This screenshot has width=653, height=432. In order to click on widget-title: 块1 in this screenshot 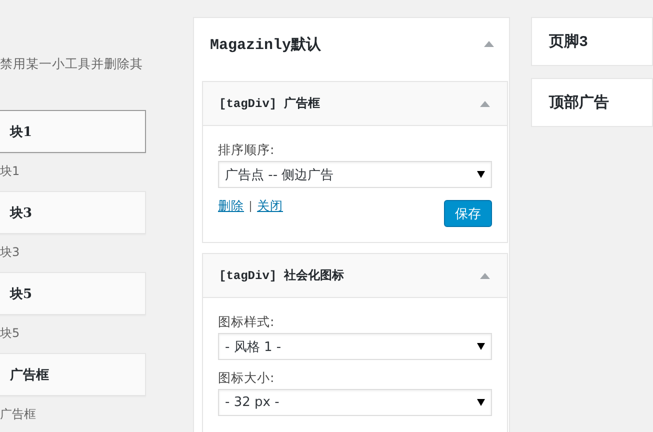, I will do `click(21, 132)`.